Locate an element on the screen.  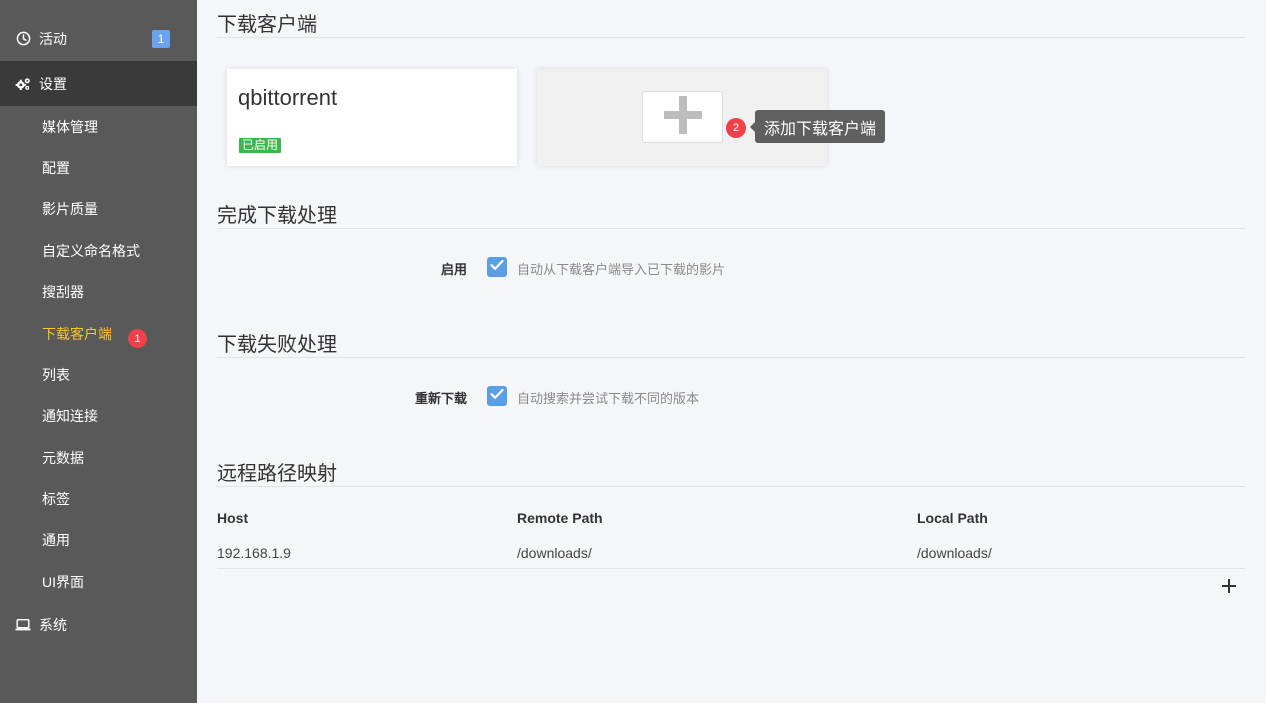
tooltip-step-badge: 2 is located at coordinates (736, 128).